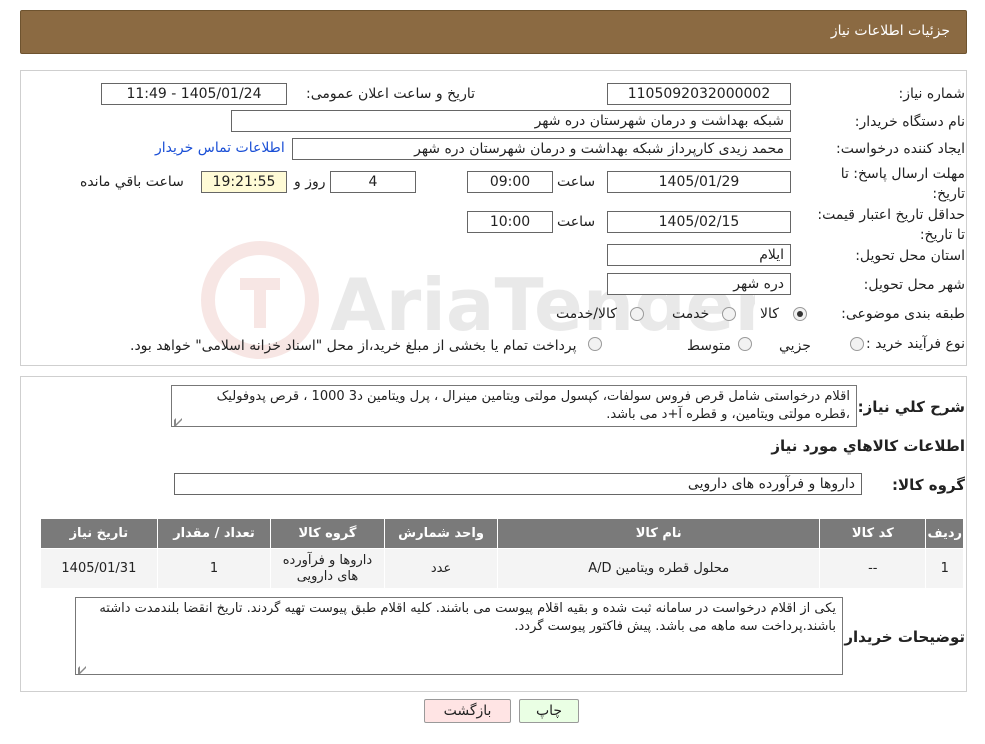 The height and width of the screenshot is (744, 985). Describe the element at coordinates (891, 225) in the screenshot. I see `validity-label: حداقل تاریخ اعتبار قیمت: تا تاریخ:` at that location.